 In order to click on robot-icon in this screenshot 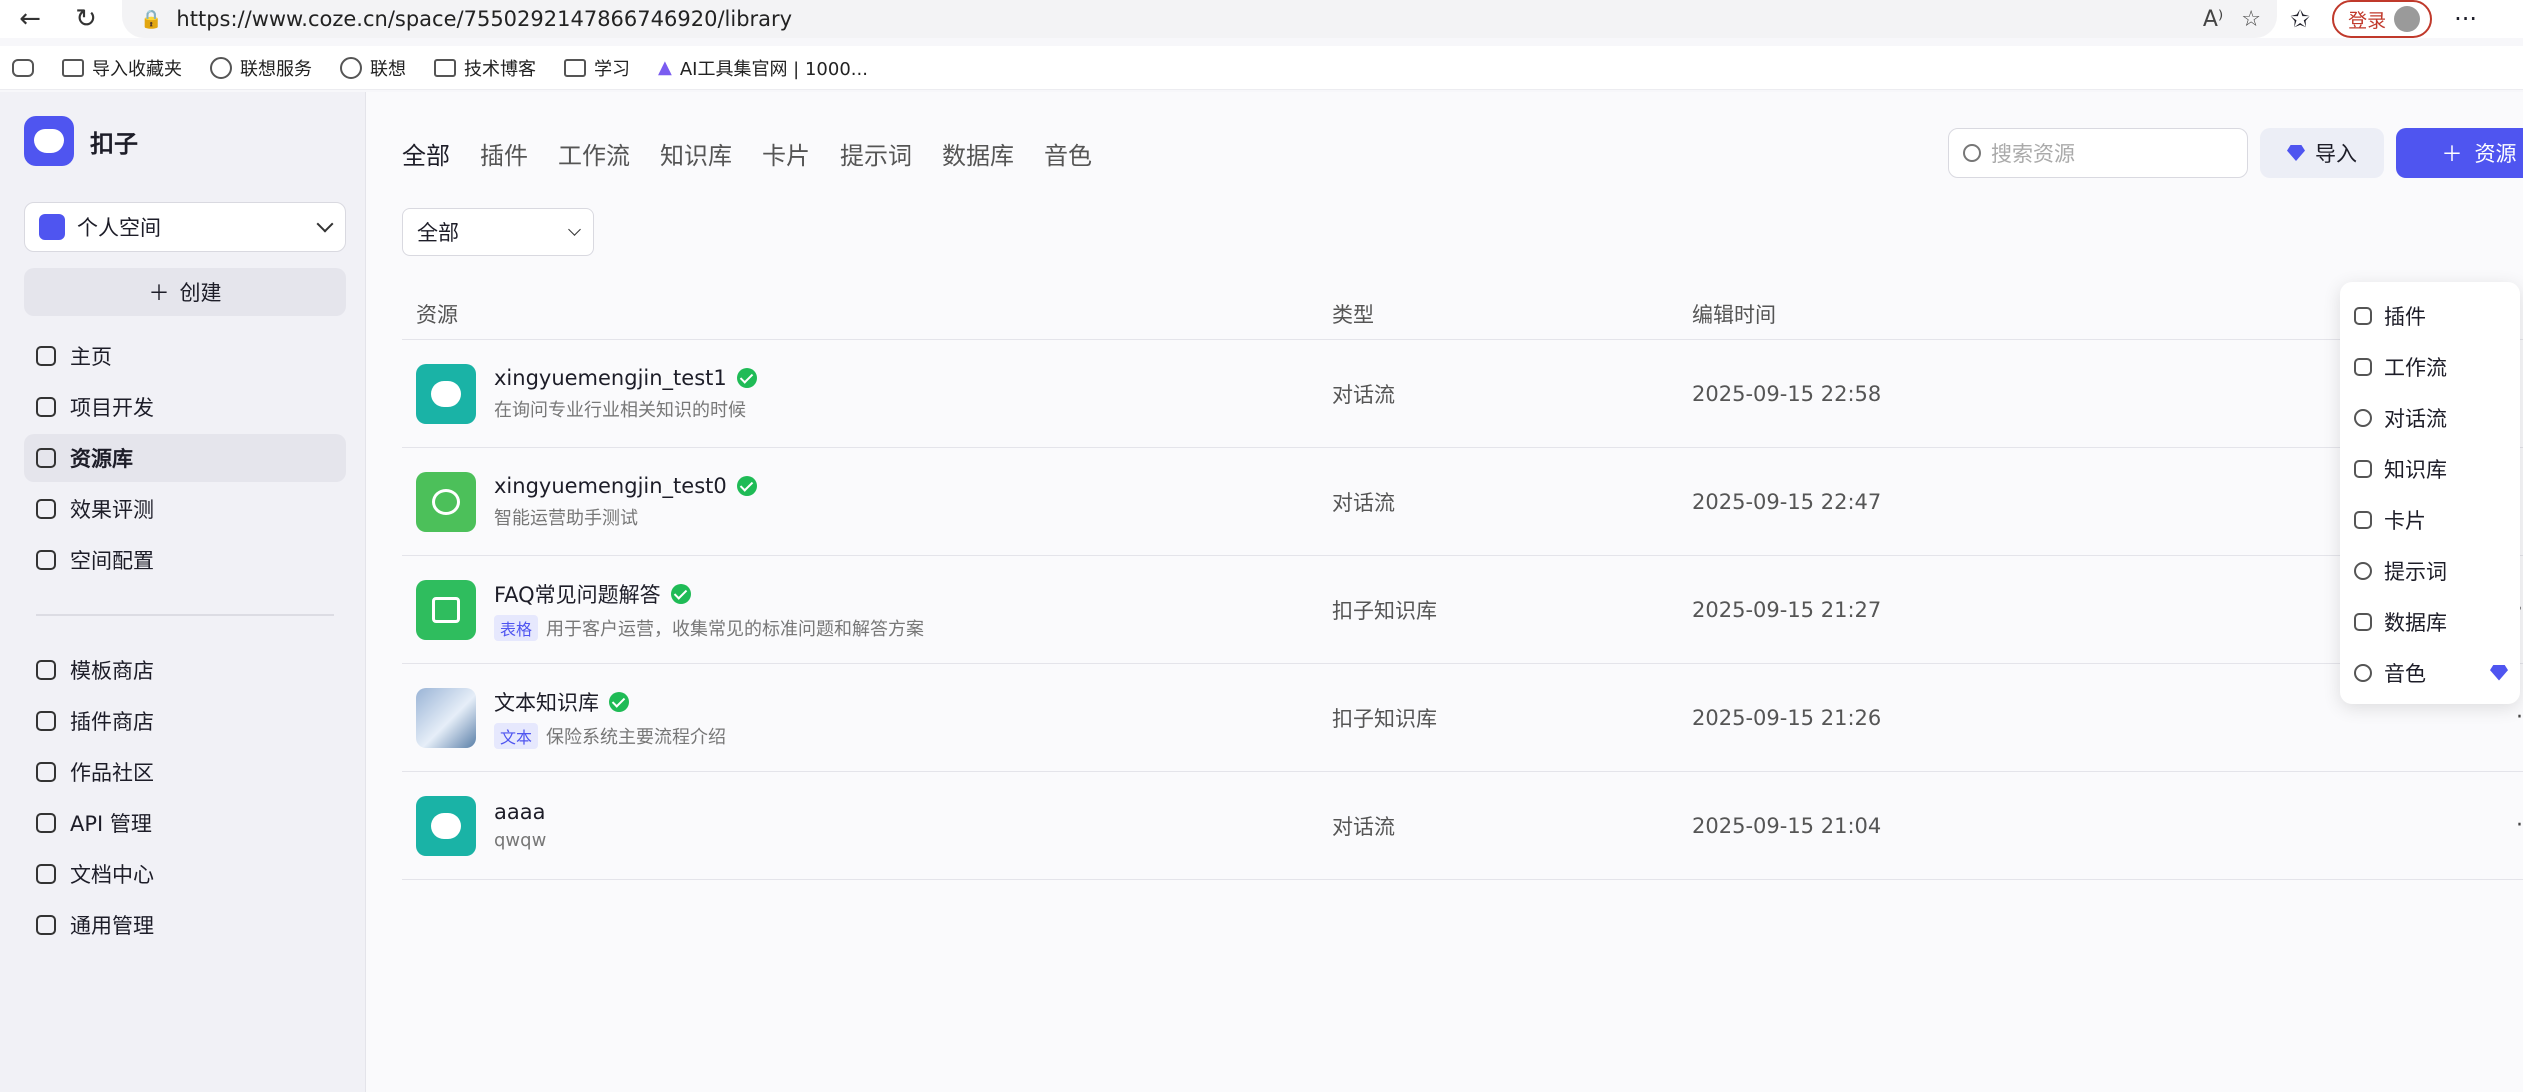, I will do `click(46, 407)`.